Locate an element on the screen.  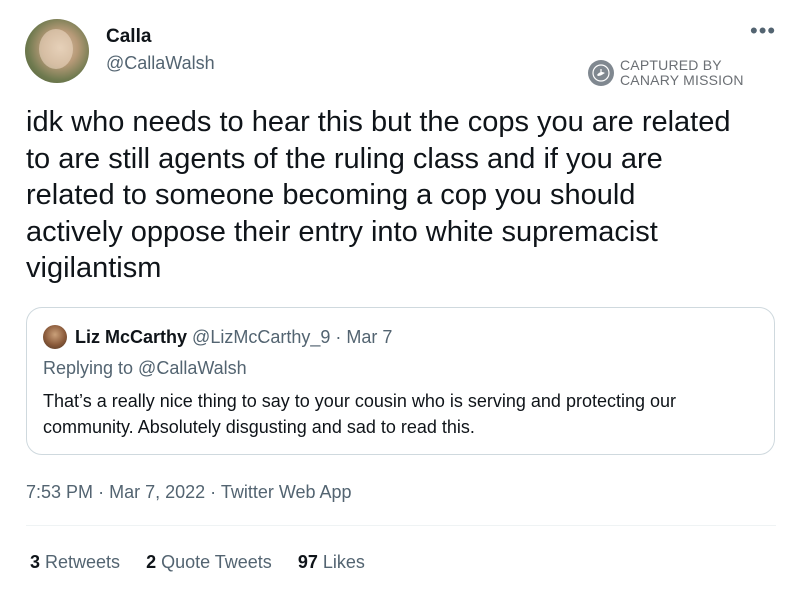
engagement-stats: 3 Retweets 2 Quote Tweets 97 Likes is located at coordinates (210, 562).